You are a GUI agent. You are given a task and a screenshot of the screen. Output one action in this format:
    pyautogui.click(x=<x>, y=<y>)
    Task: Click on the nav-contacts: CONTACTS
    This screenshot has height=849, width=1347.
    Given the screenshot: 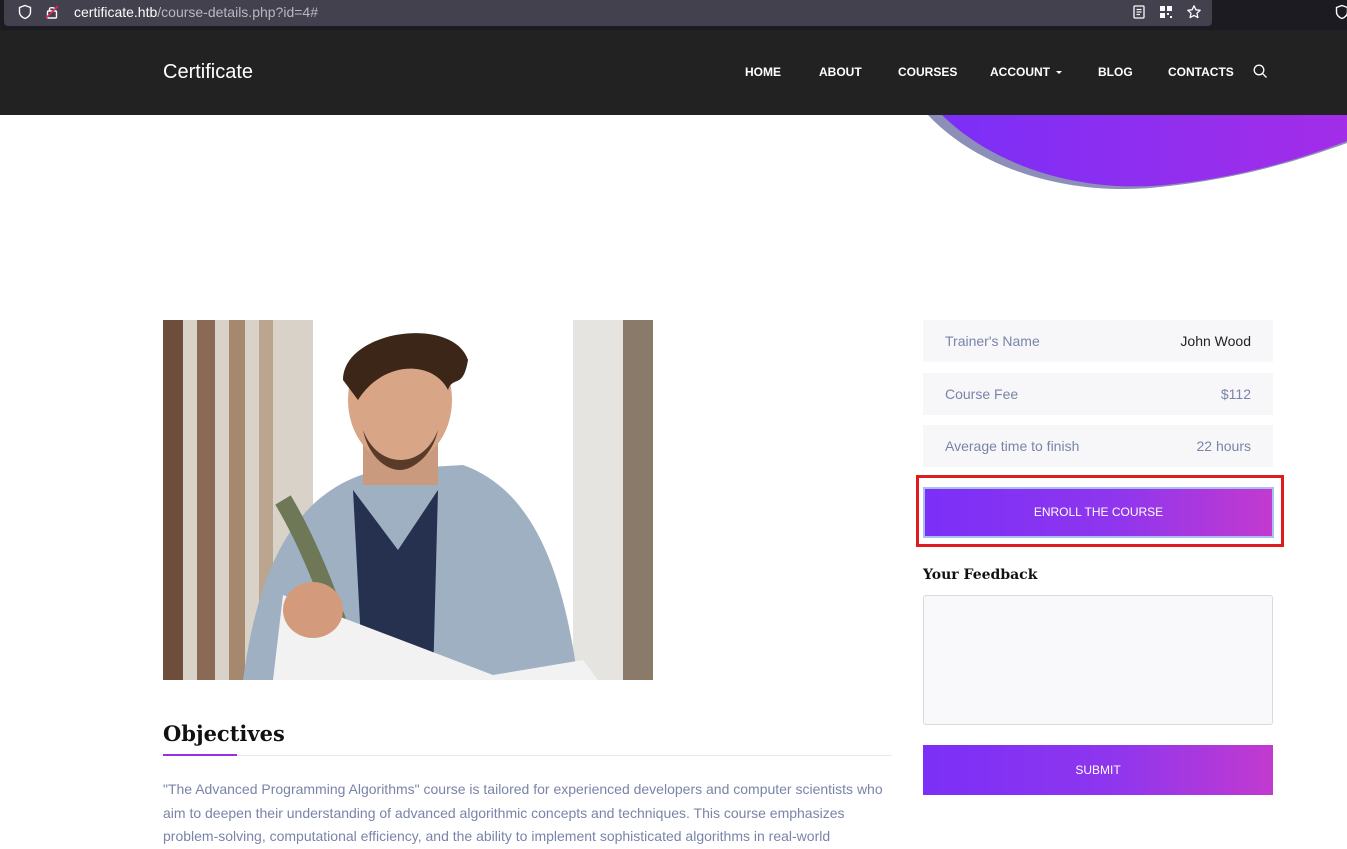 What is the action you would take?
    pyautogui.click(x=1201, y=72)
    